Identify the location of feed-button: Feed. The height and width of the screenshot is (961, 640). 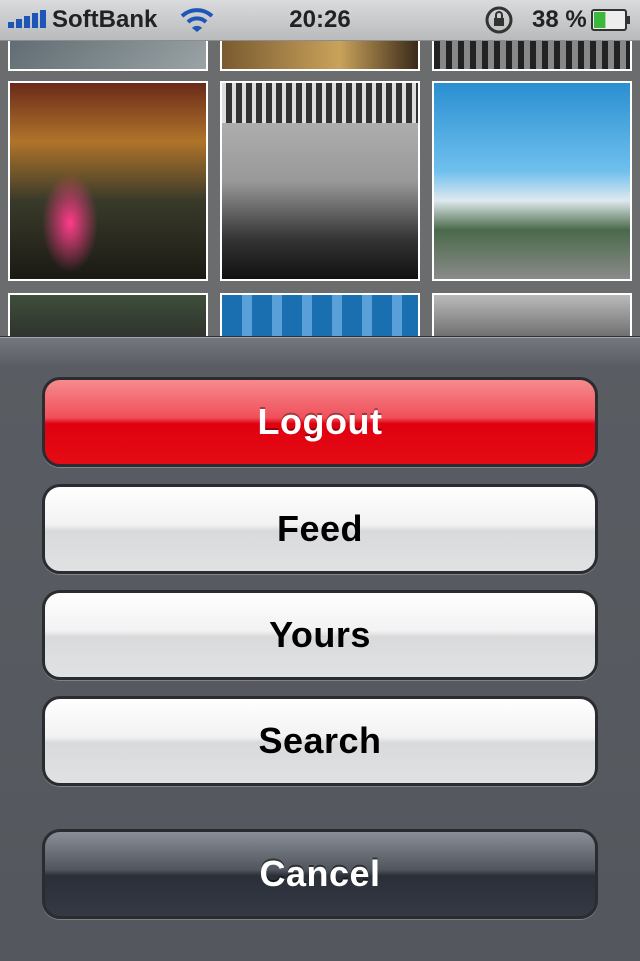
(320, 529).